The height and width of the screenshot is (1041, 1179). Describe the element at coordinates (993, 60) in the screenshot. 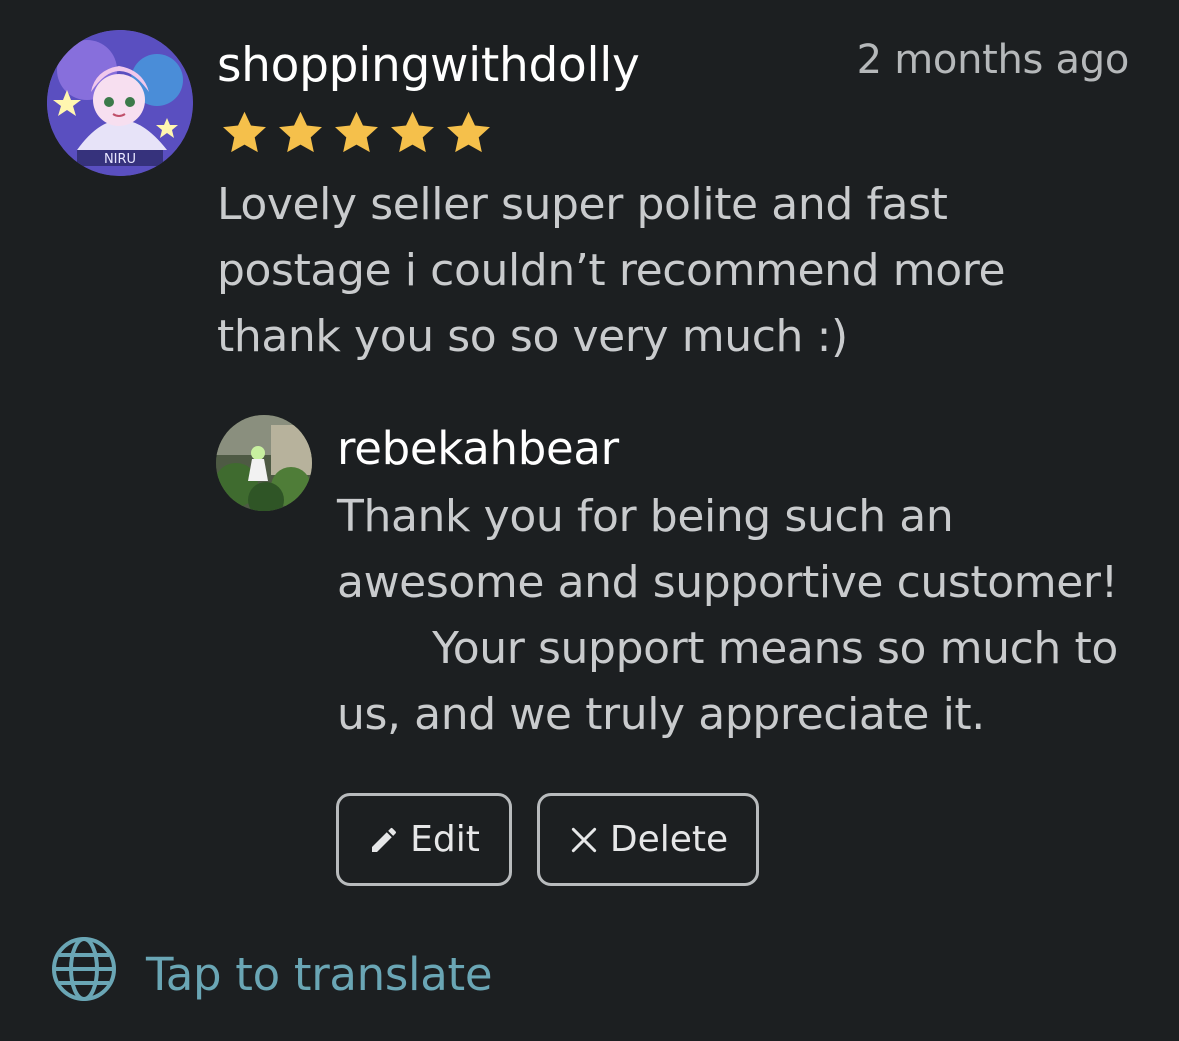

I see `review-date: 2 months ago` at that location.